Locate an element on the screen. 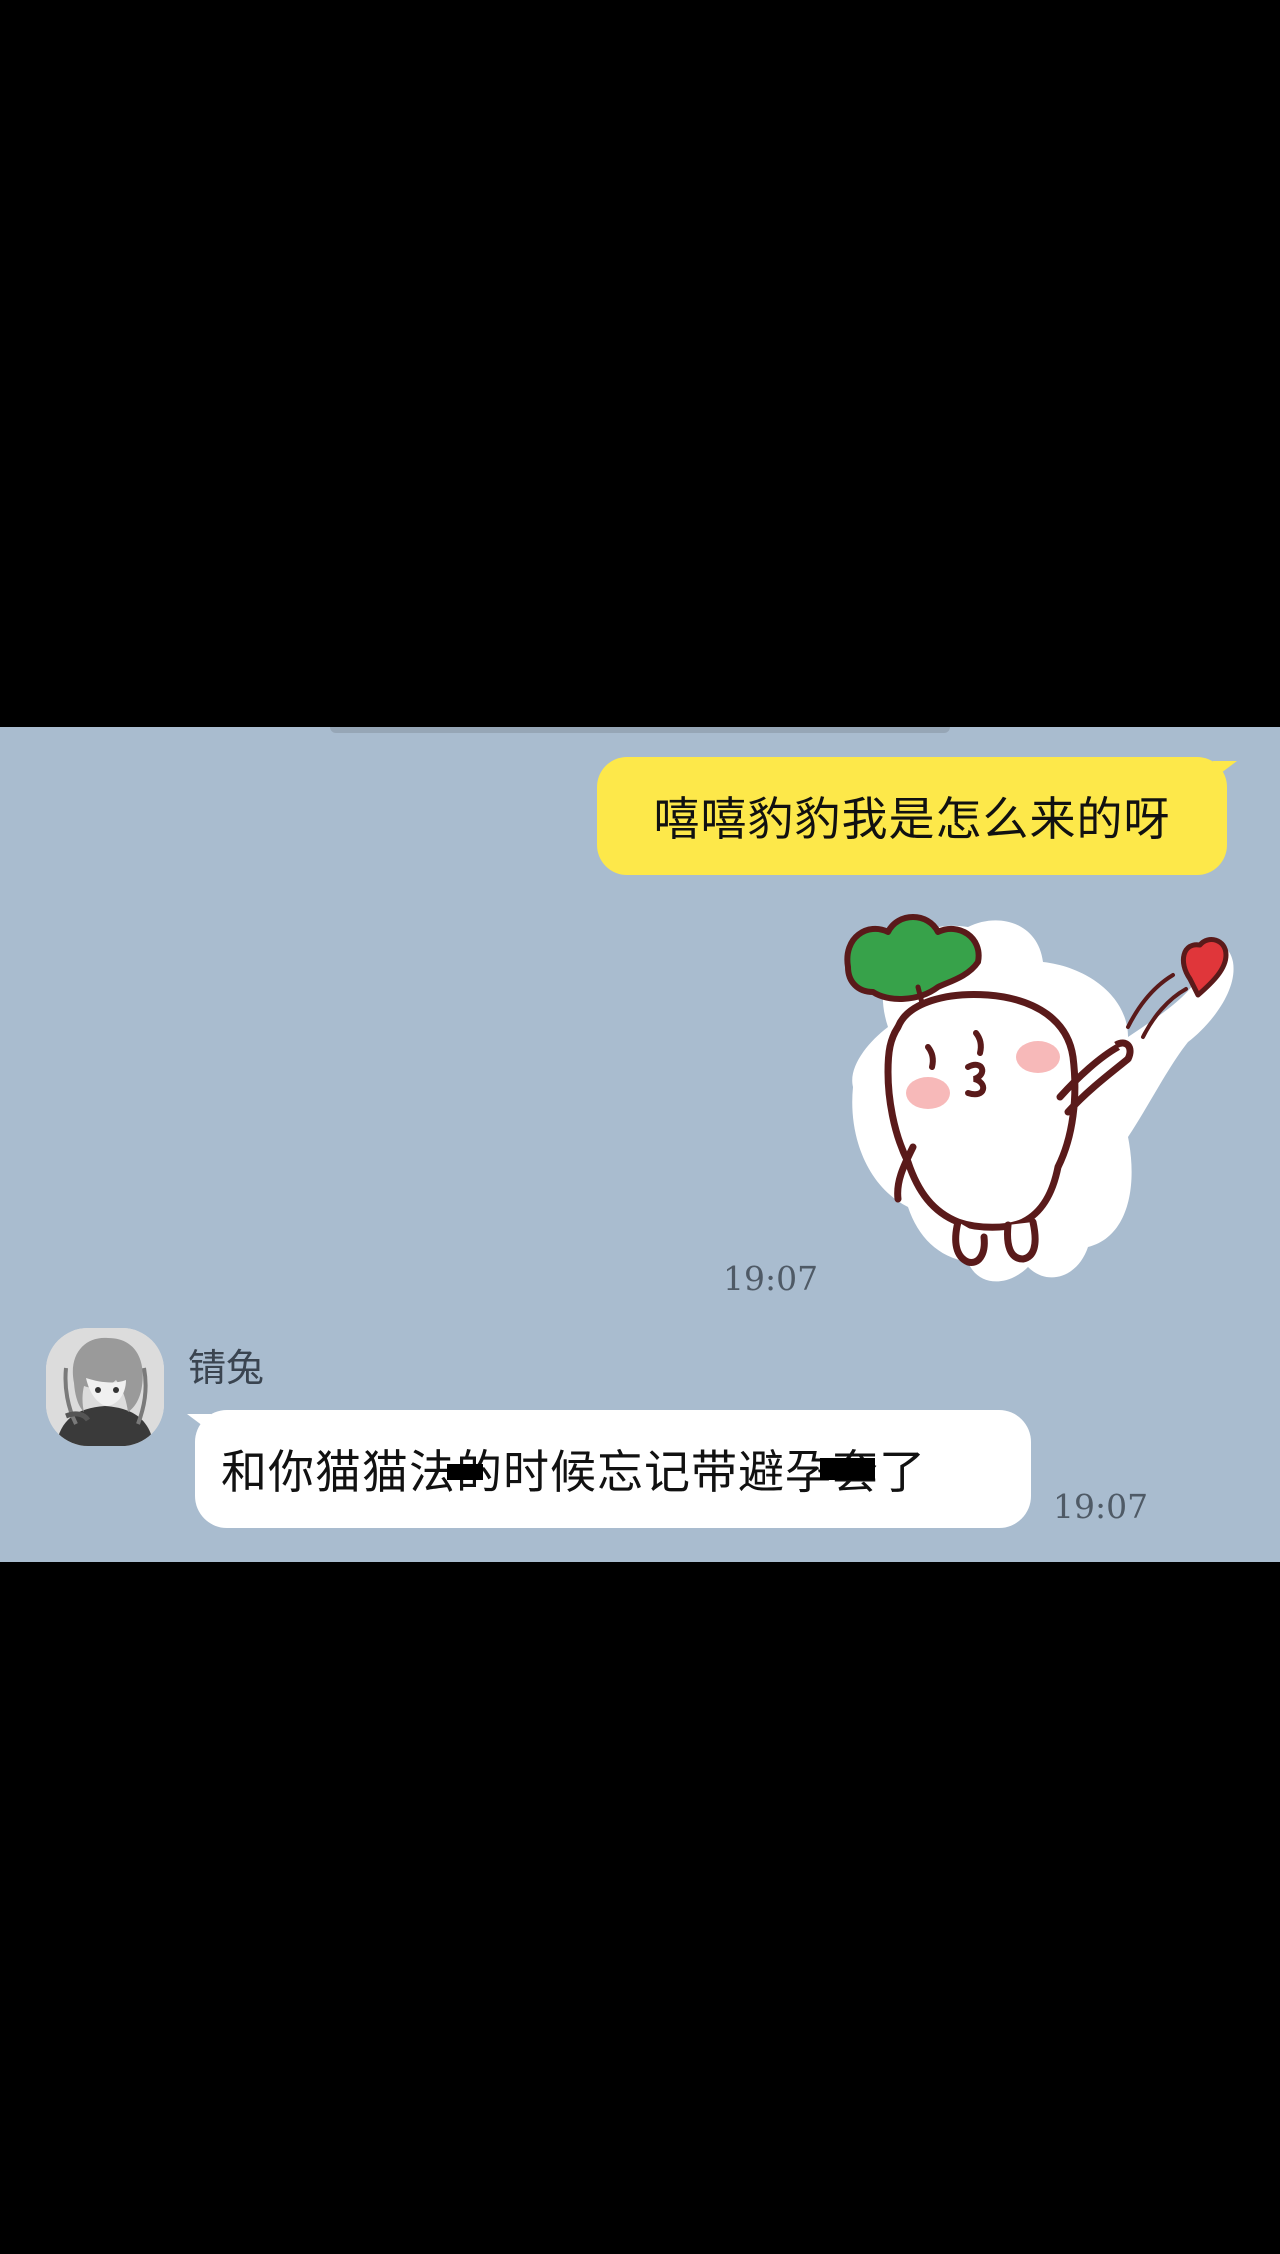 This screenshot has width=1280, height=2254. outgoing-message-bubble: 嘻嘻豹豹我是怎么来的呀 is located at coordinates (917, 816).